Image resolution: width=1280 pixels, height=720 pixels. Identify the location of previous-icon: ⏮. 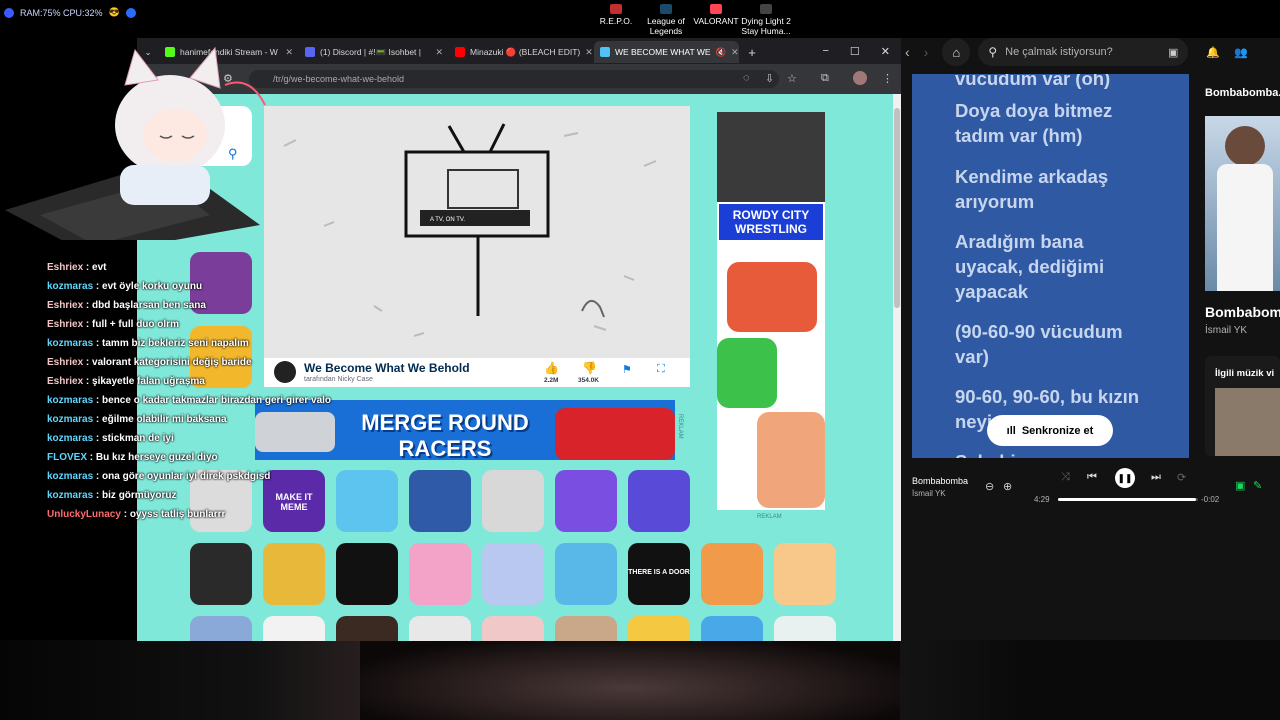
(1092, 477).